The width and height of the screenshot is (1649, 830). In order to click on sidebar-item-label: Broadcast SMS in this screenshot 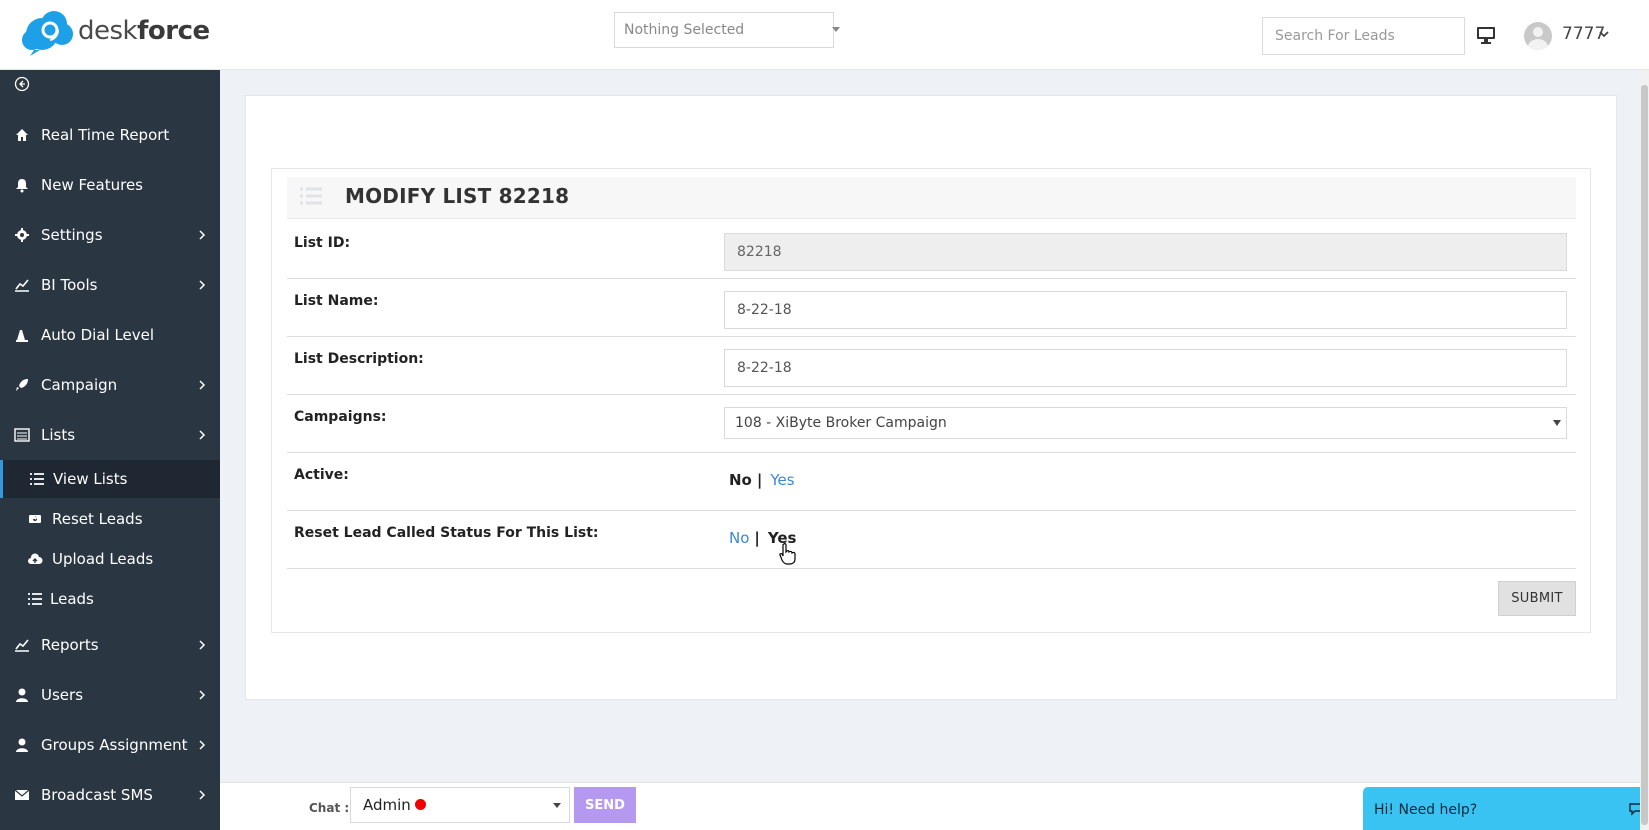, I will do `click(97, 795)`.